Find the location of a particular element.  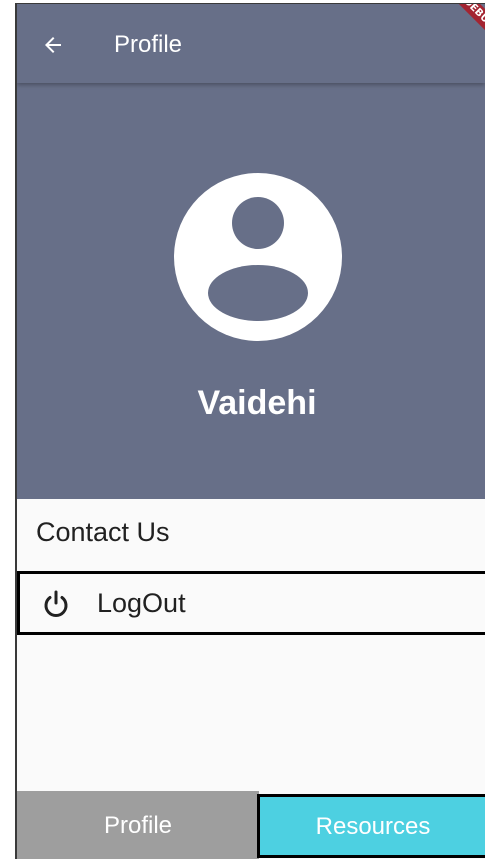

user-name: Vaidehi is located at coordinates (257, 403).